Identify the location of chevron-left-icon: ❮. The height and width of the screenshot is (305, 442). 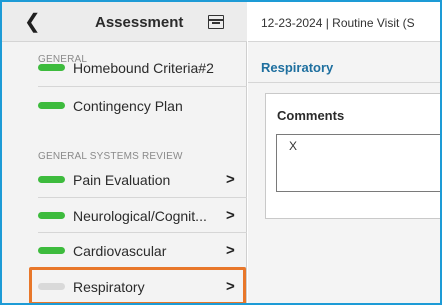
(34, 22).